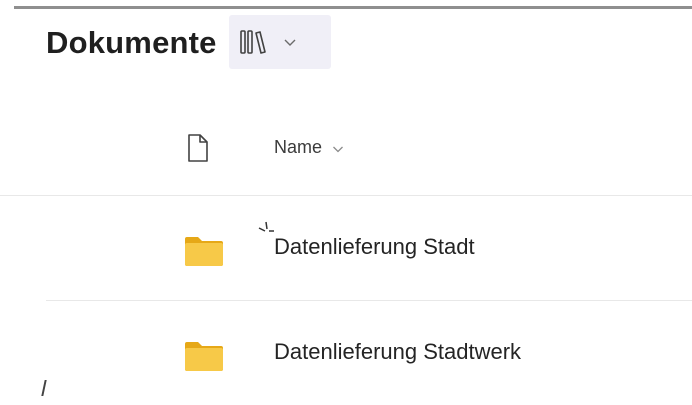 Image resolution: width=692 pixels, height=405 pixels. I want to click on view-switcher-button, so click(279, 42).